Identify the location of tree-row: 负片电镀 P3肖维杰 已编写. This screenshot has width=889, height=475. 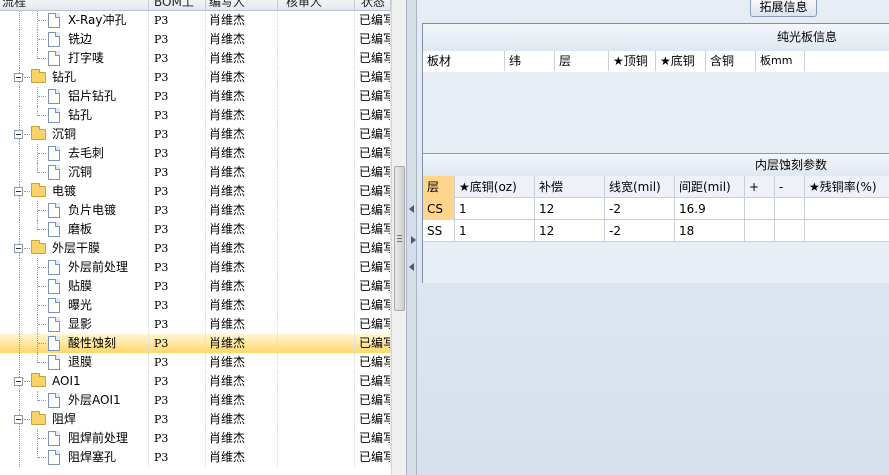
(195, 210).